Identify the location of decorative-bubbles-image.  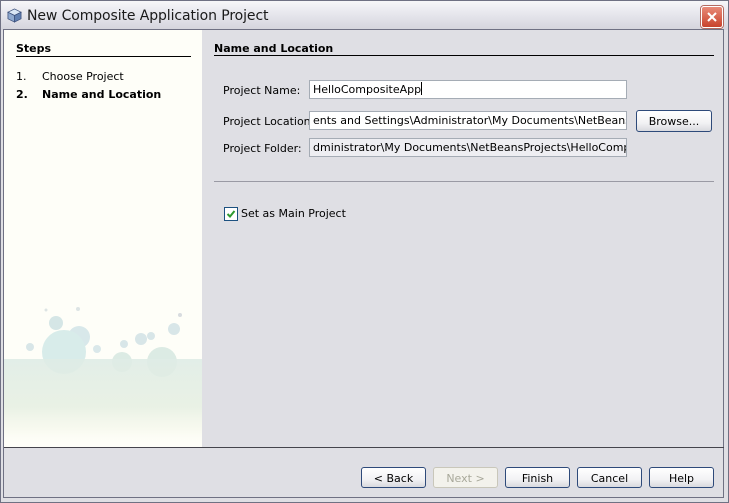
(103, 377).